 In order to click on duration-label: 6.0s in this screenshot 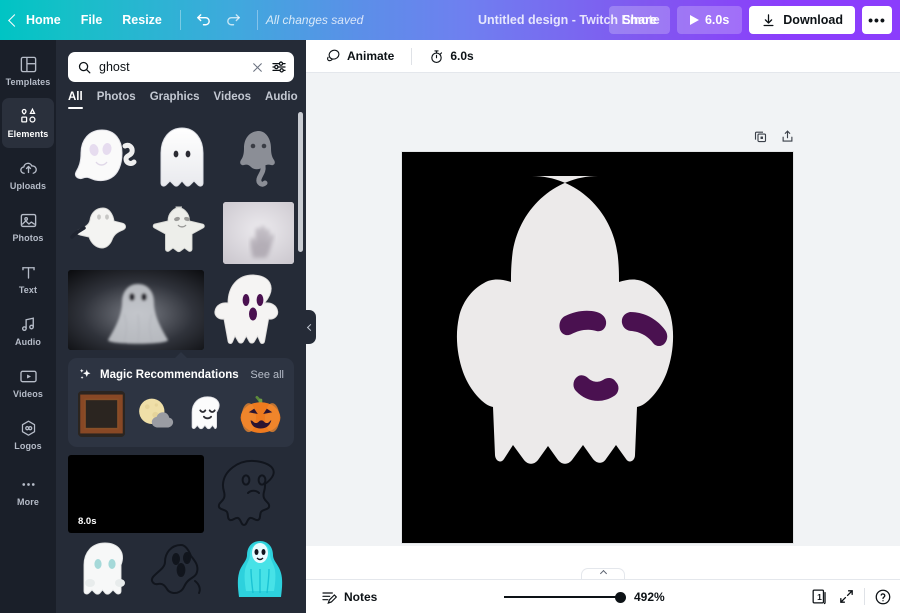, I will do `click(462, 56)`.